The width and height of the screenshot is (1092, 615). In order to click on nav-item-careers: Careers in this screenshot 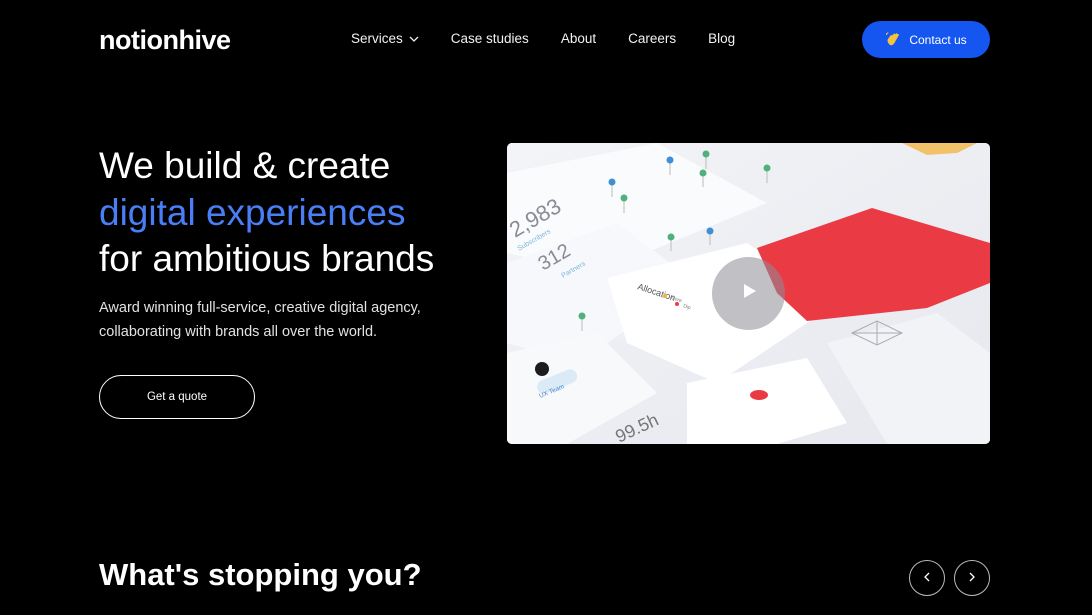, I will do `click(652, 38)`.